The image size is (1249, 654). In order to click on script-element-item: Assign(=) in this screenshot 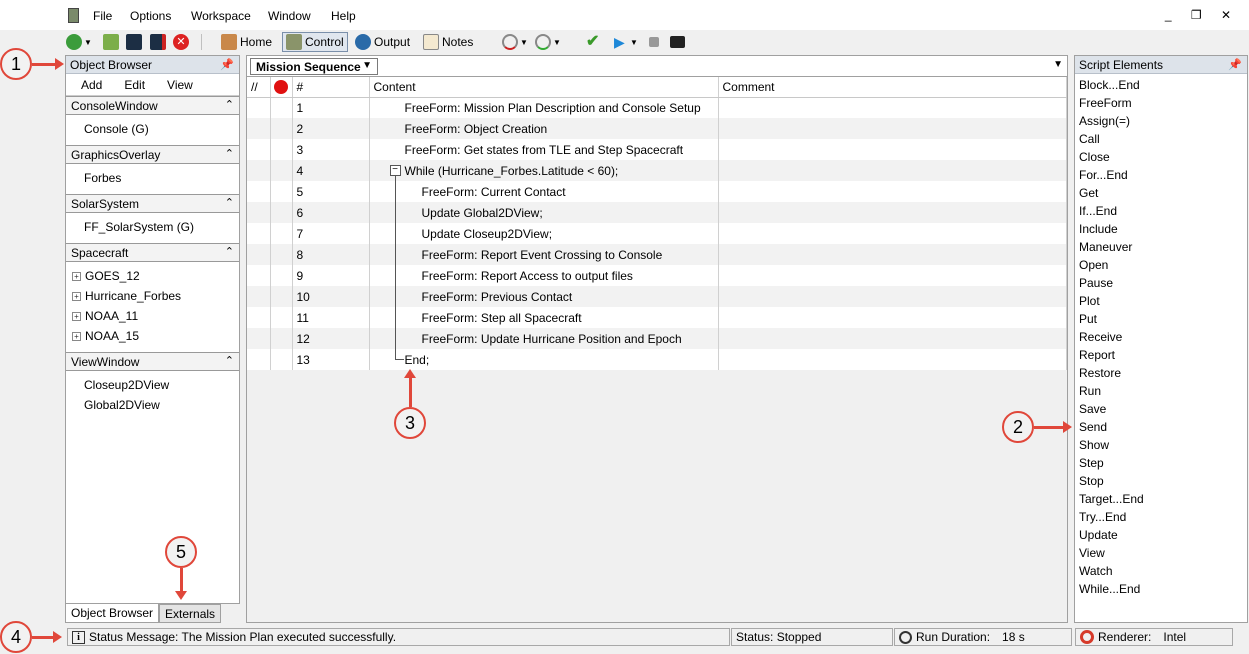, I will do `click(1163, 121)`.